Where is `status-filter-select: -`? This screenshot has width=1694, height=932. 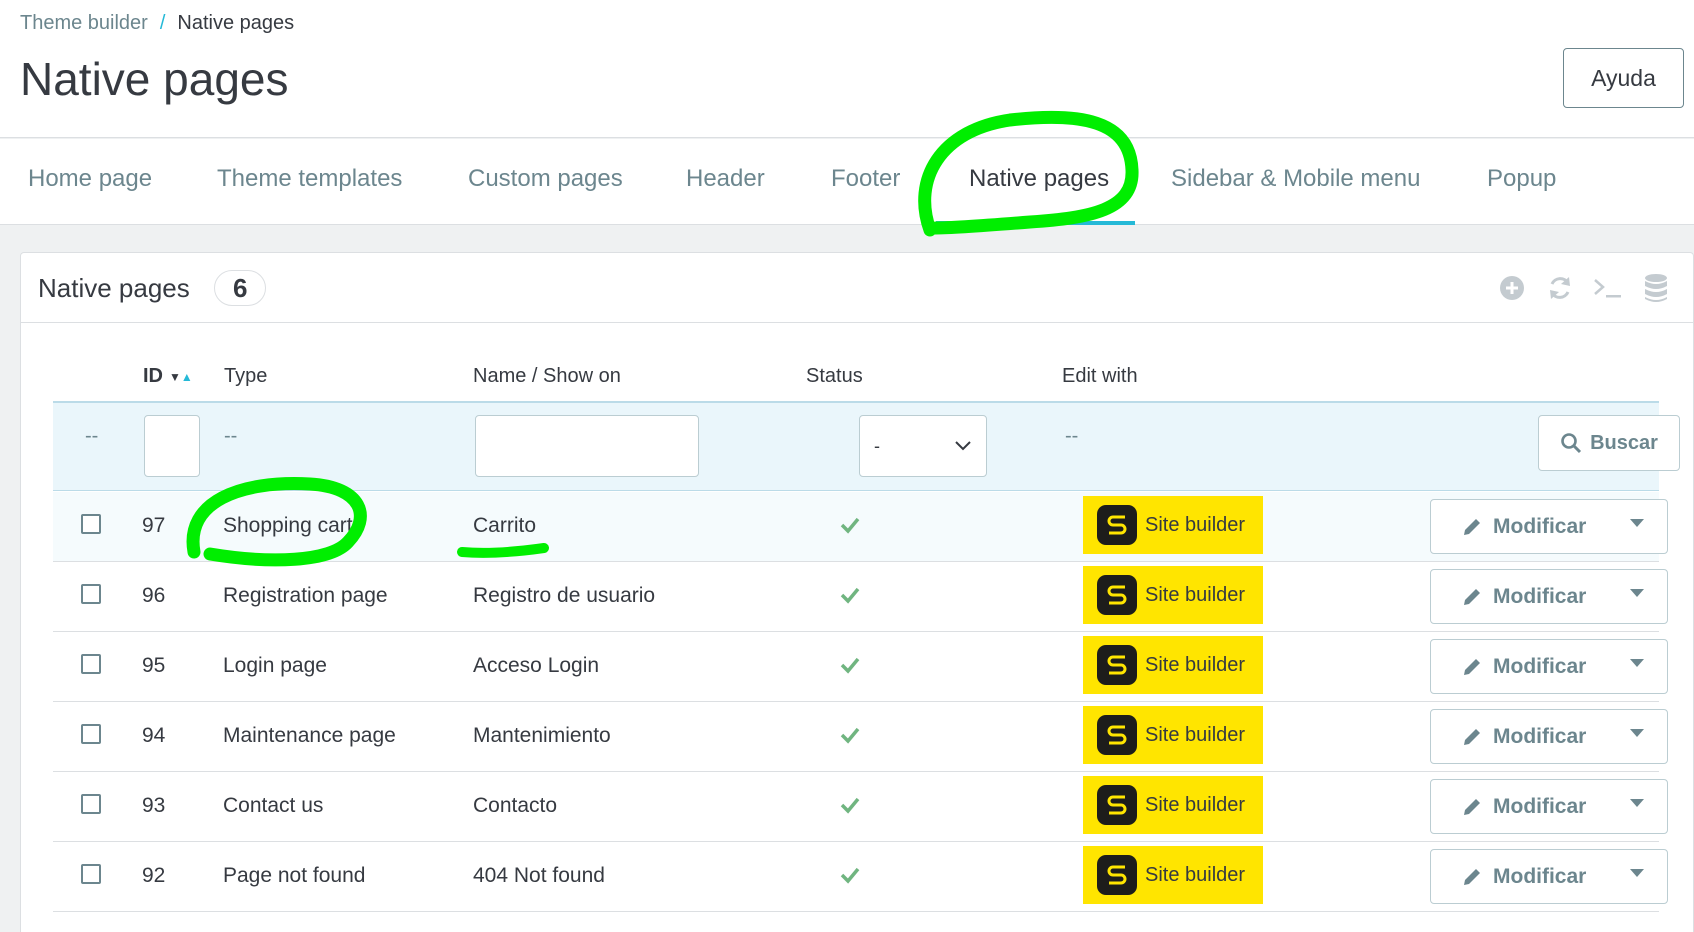
status-filter-select: - is located at coordinates (923, 446).